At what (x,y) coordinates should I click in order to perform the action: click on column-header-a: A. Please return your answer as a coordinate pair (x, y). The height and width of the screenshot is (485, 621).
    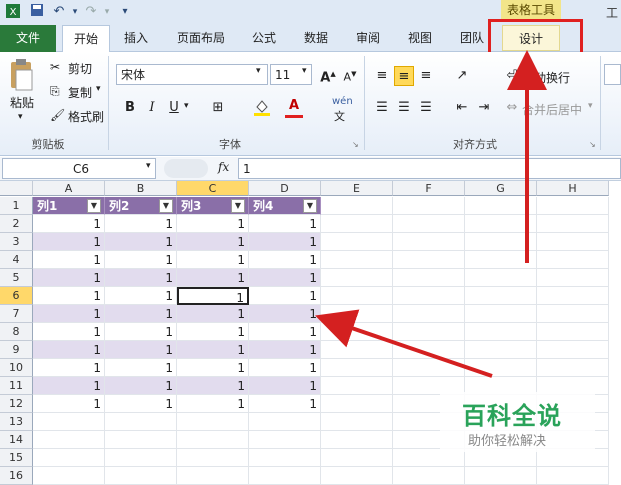
    Looking at the image, I should click on (69, 188).